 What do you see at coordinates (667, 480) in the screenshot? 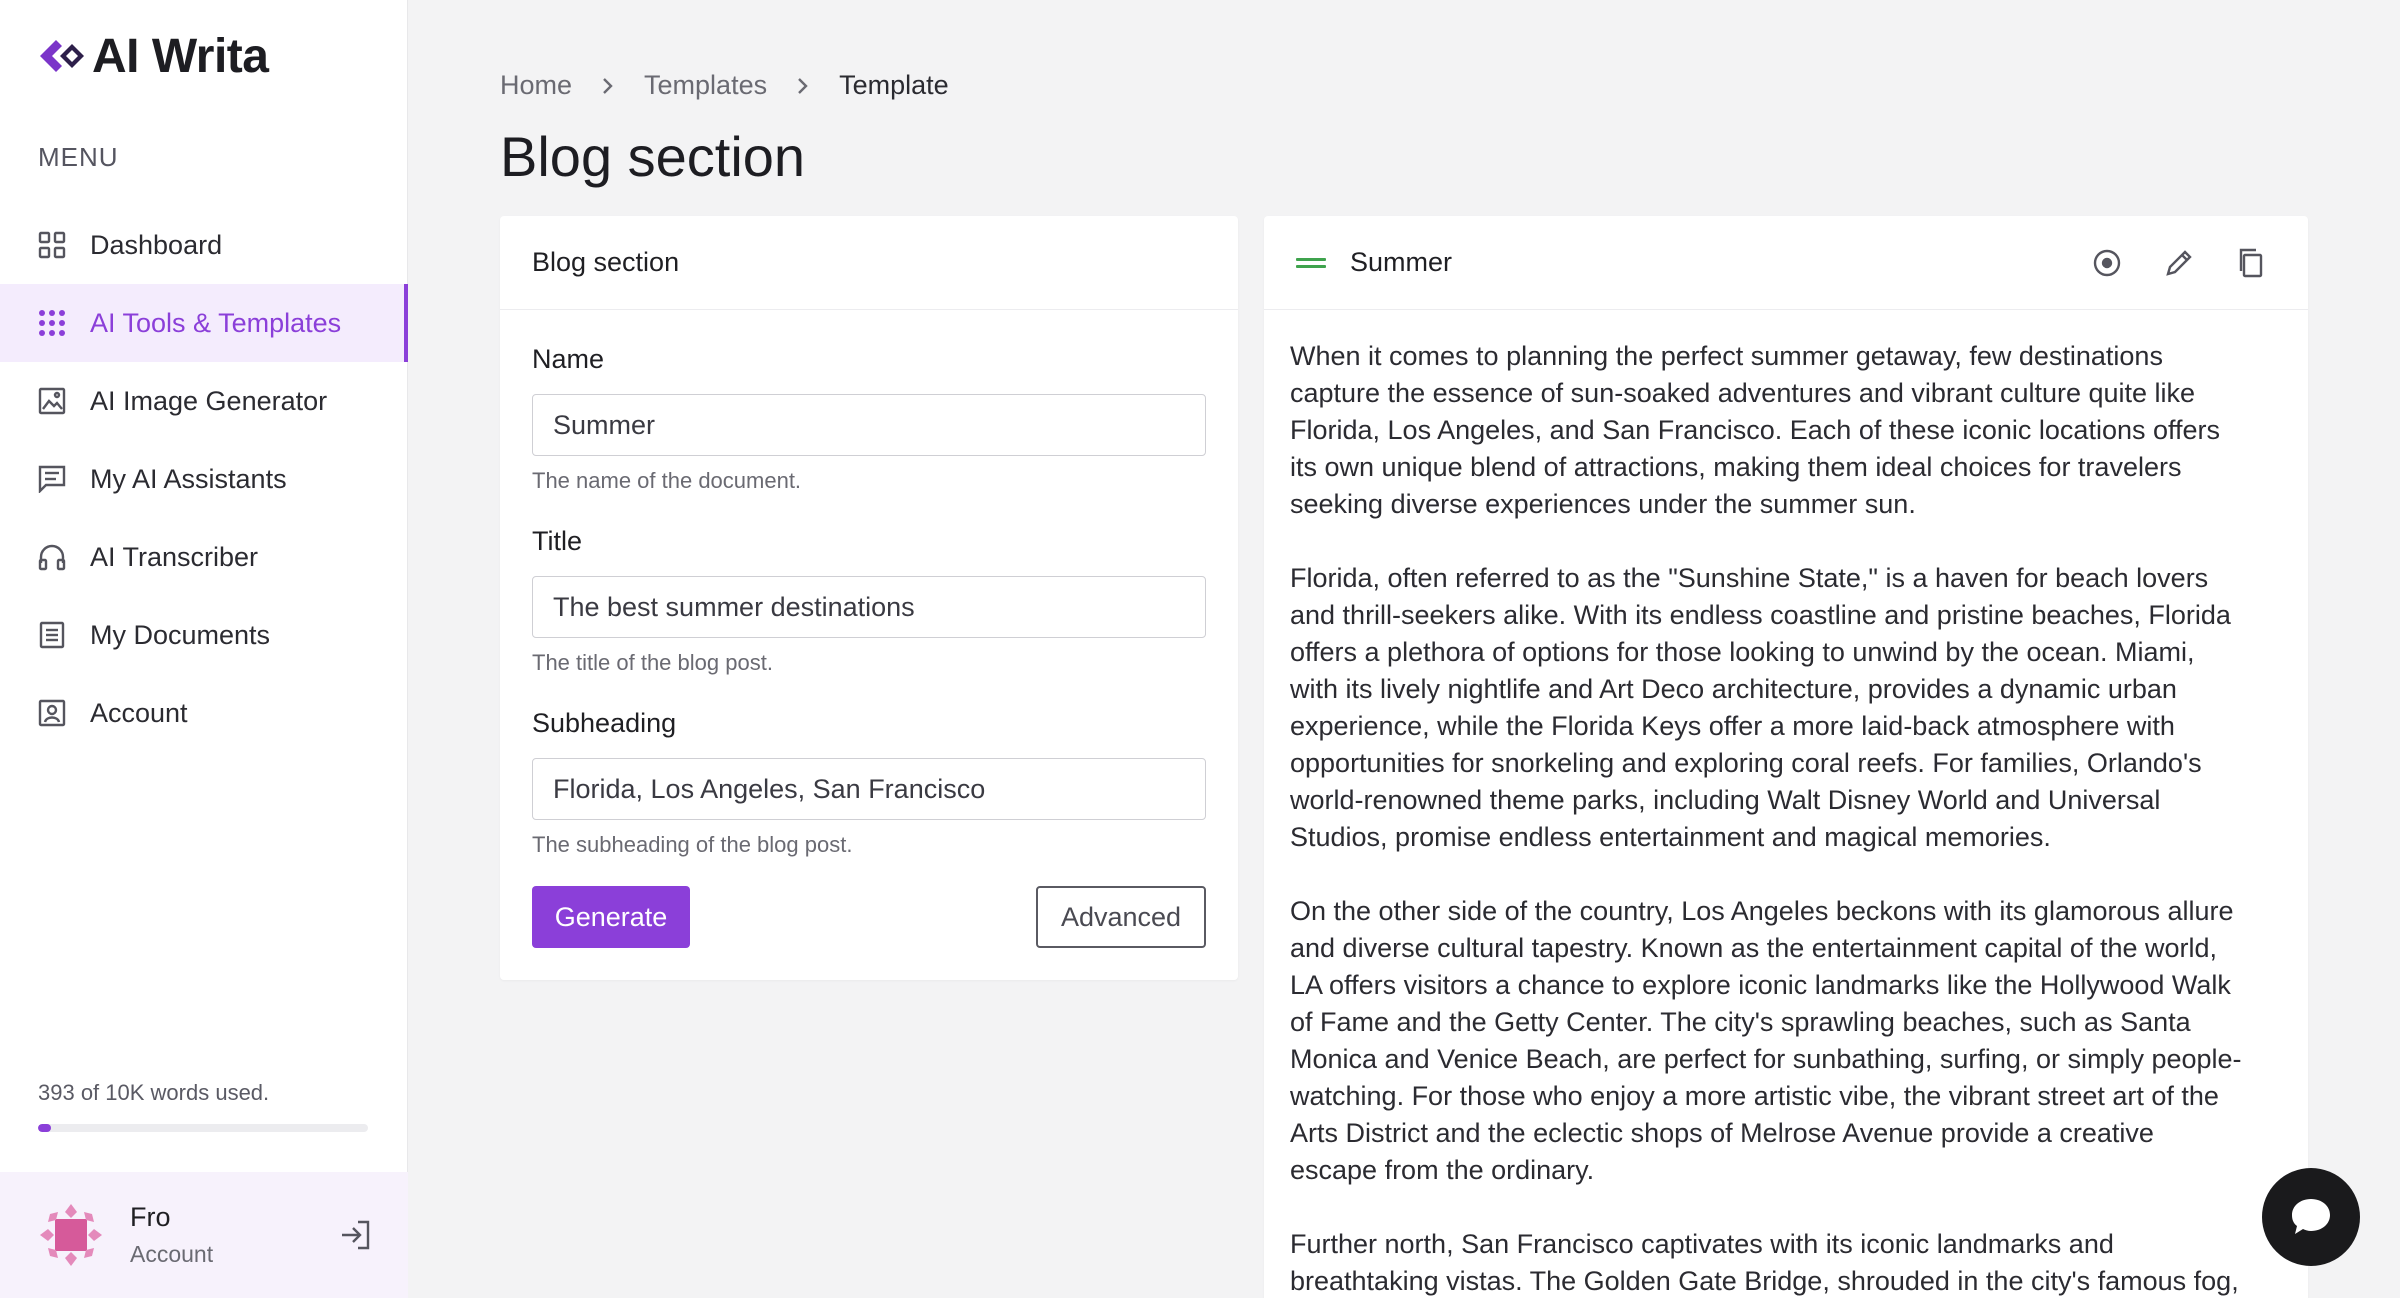
I see `name-help: The name of the document.` at bounding box center [667, 480].